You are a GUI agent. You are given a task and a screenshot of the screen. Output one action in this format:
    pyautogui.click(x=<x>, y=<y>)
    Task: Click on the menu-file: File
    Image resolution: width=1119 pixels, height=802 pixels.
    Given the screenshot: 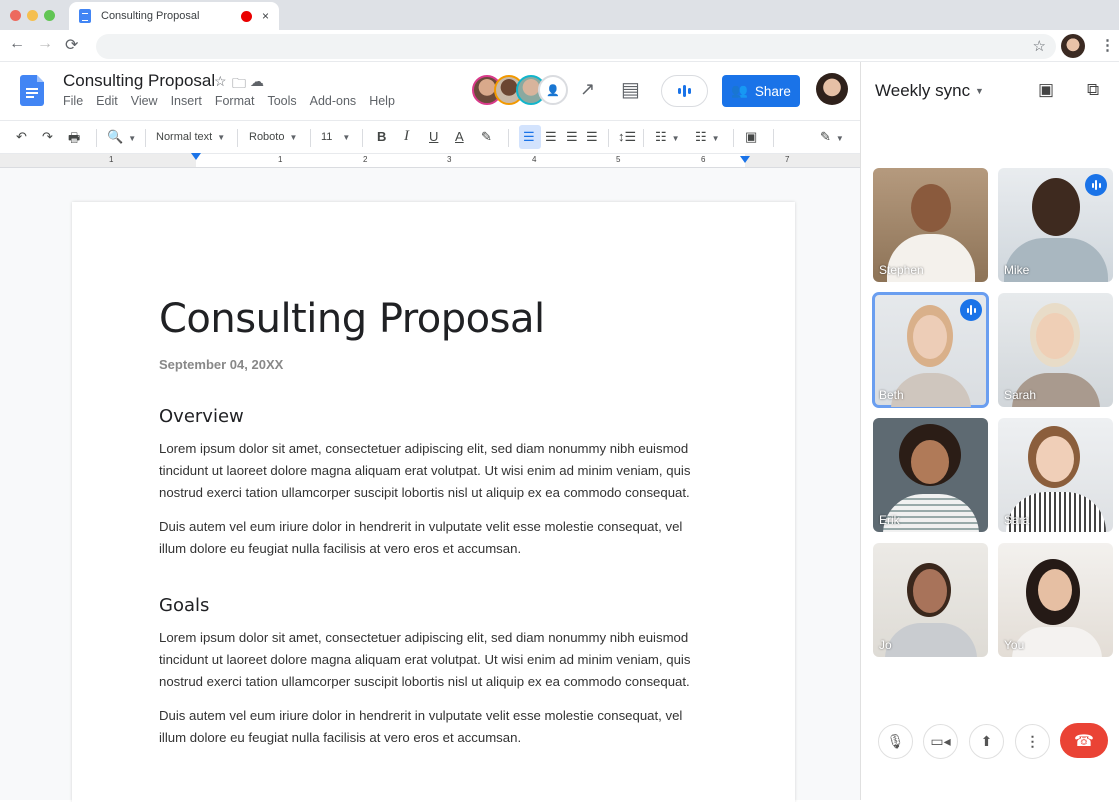 What is the action you would take?
    pyautogui.click(x=73, y=101)
    